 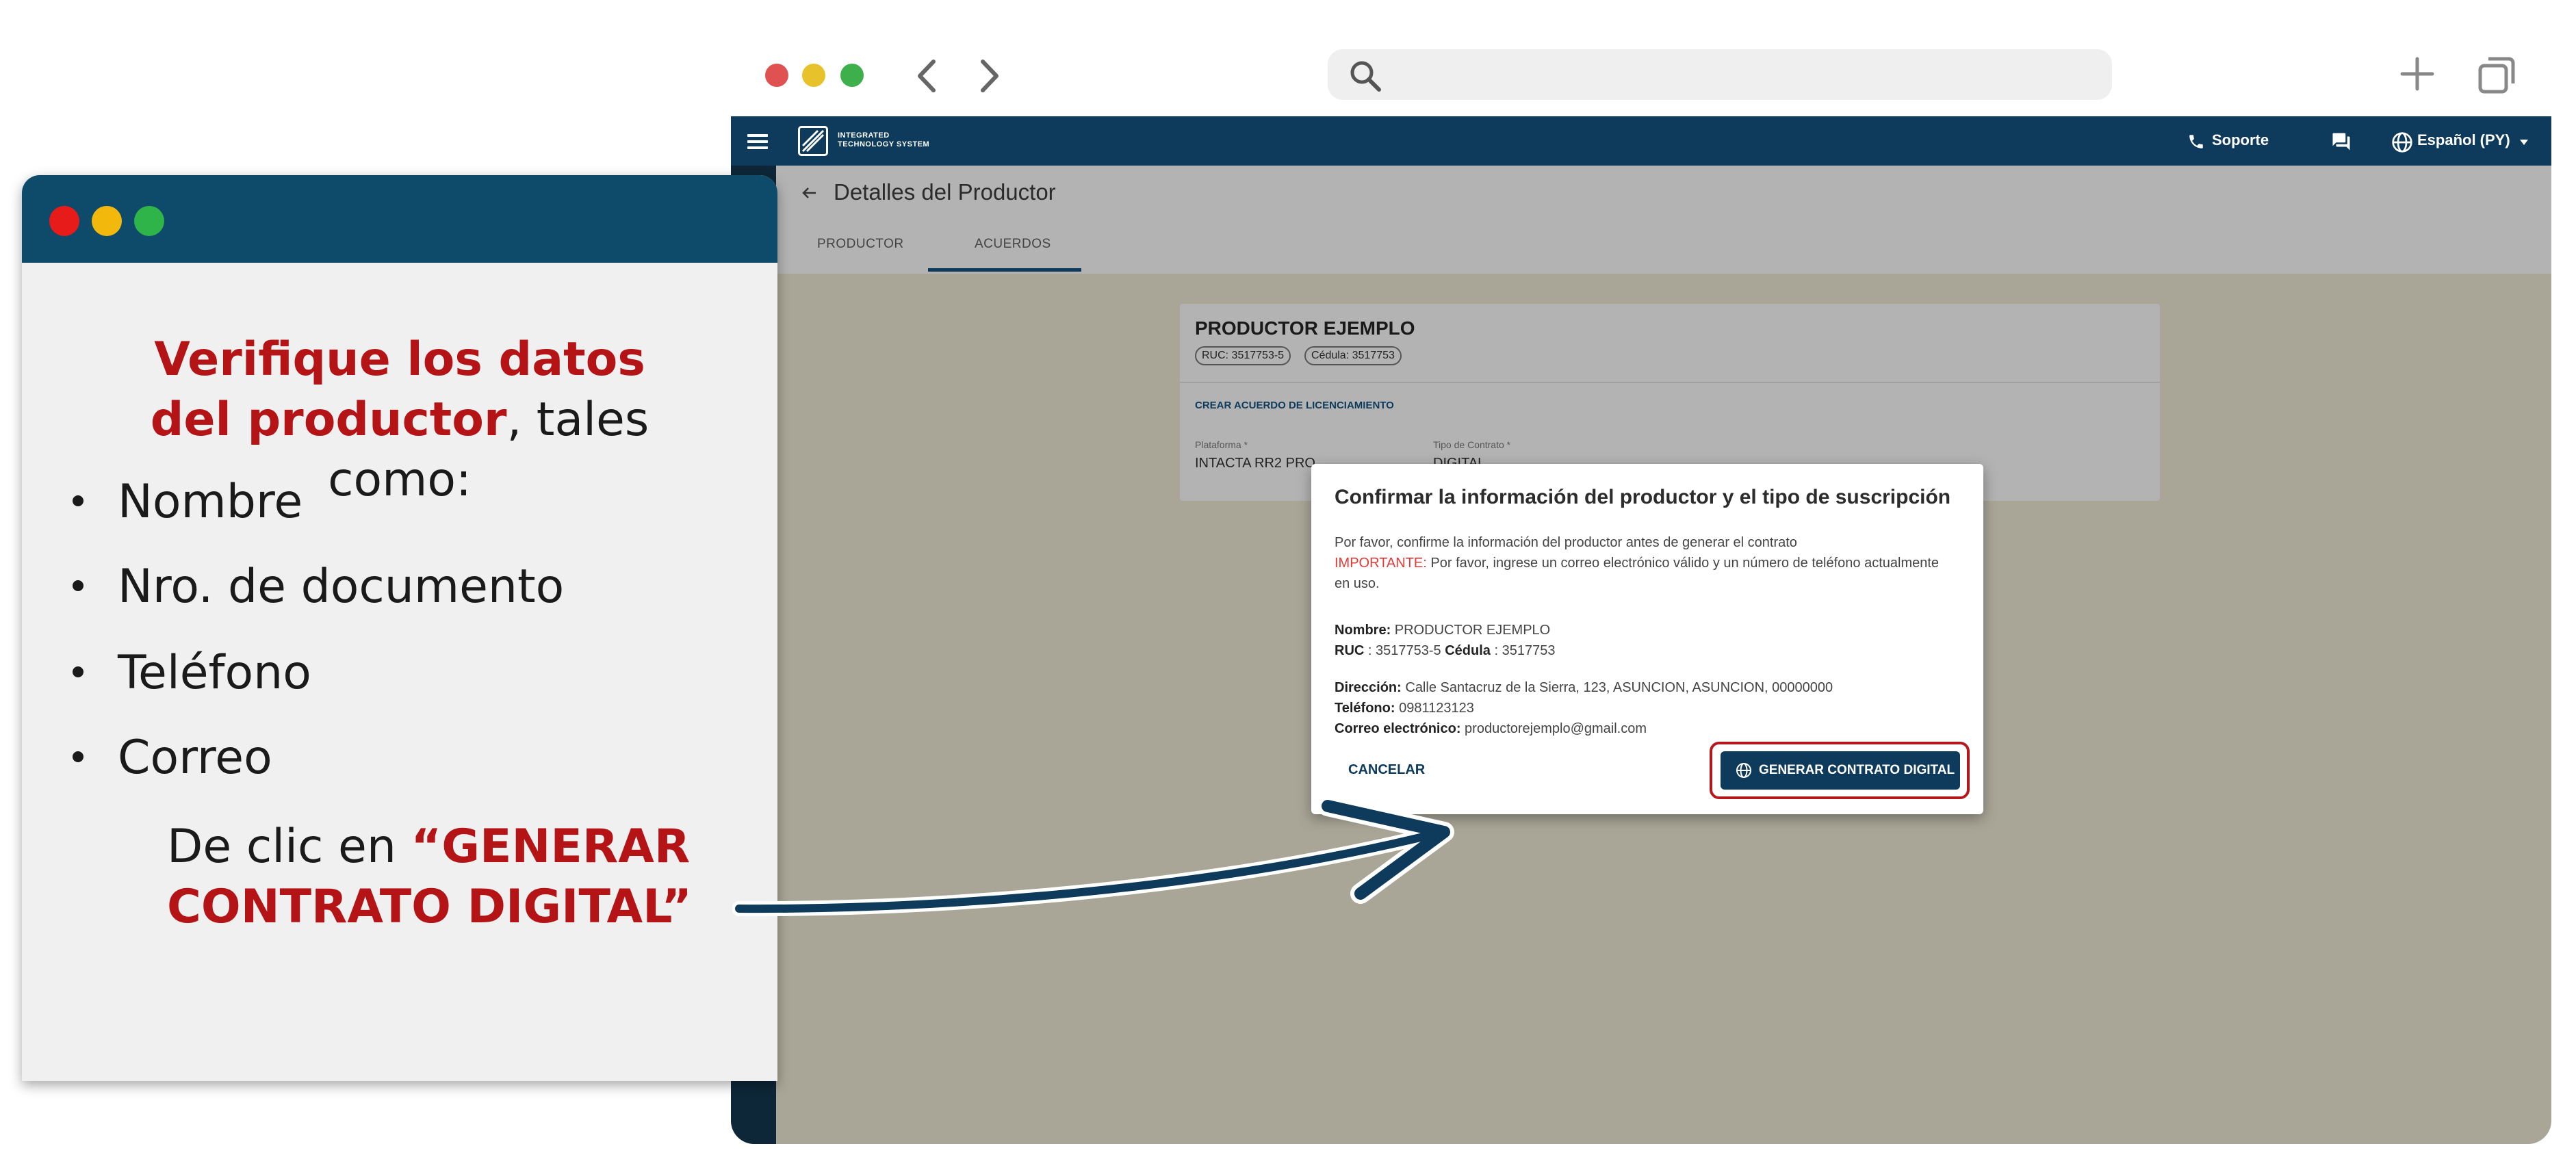 What do you see at coordinates (1381, 563) in the screenshot?
I see `important-label: IMPORTANTE:` at bounding box center [1381, 563].